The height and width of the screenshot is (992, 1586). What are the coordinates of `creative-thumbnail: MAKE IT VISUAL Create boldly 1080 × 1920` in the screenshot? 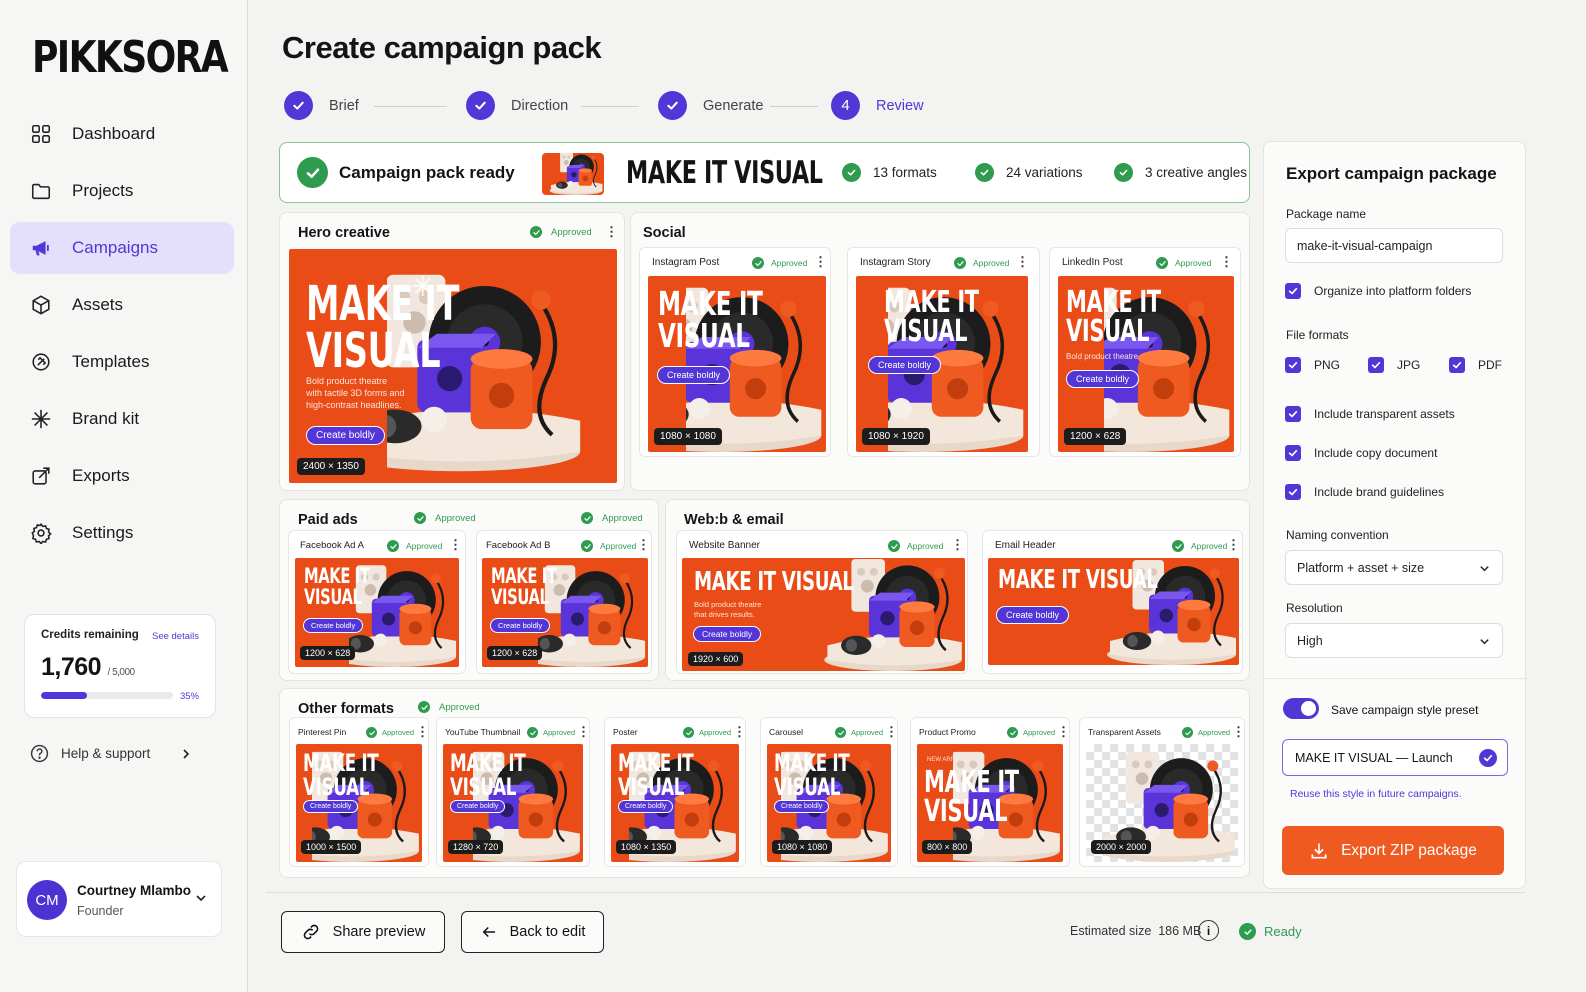 It's located at (942, 364).